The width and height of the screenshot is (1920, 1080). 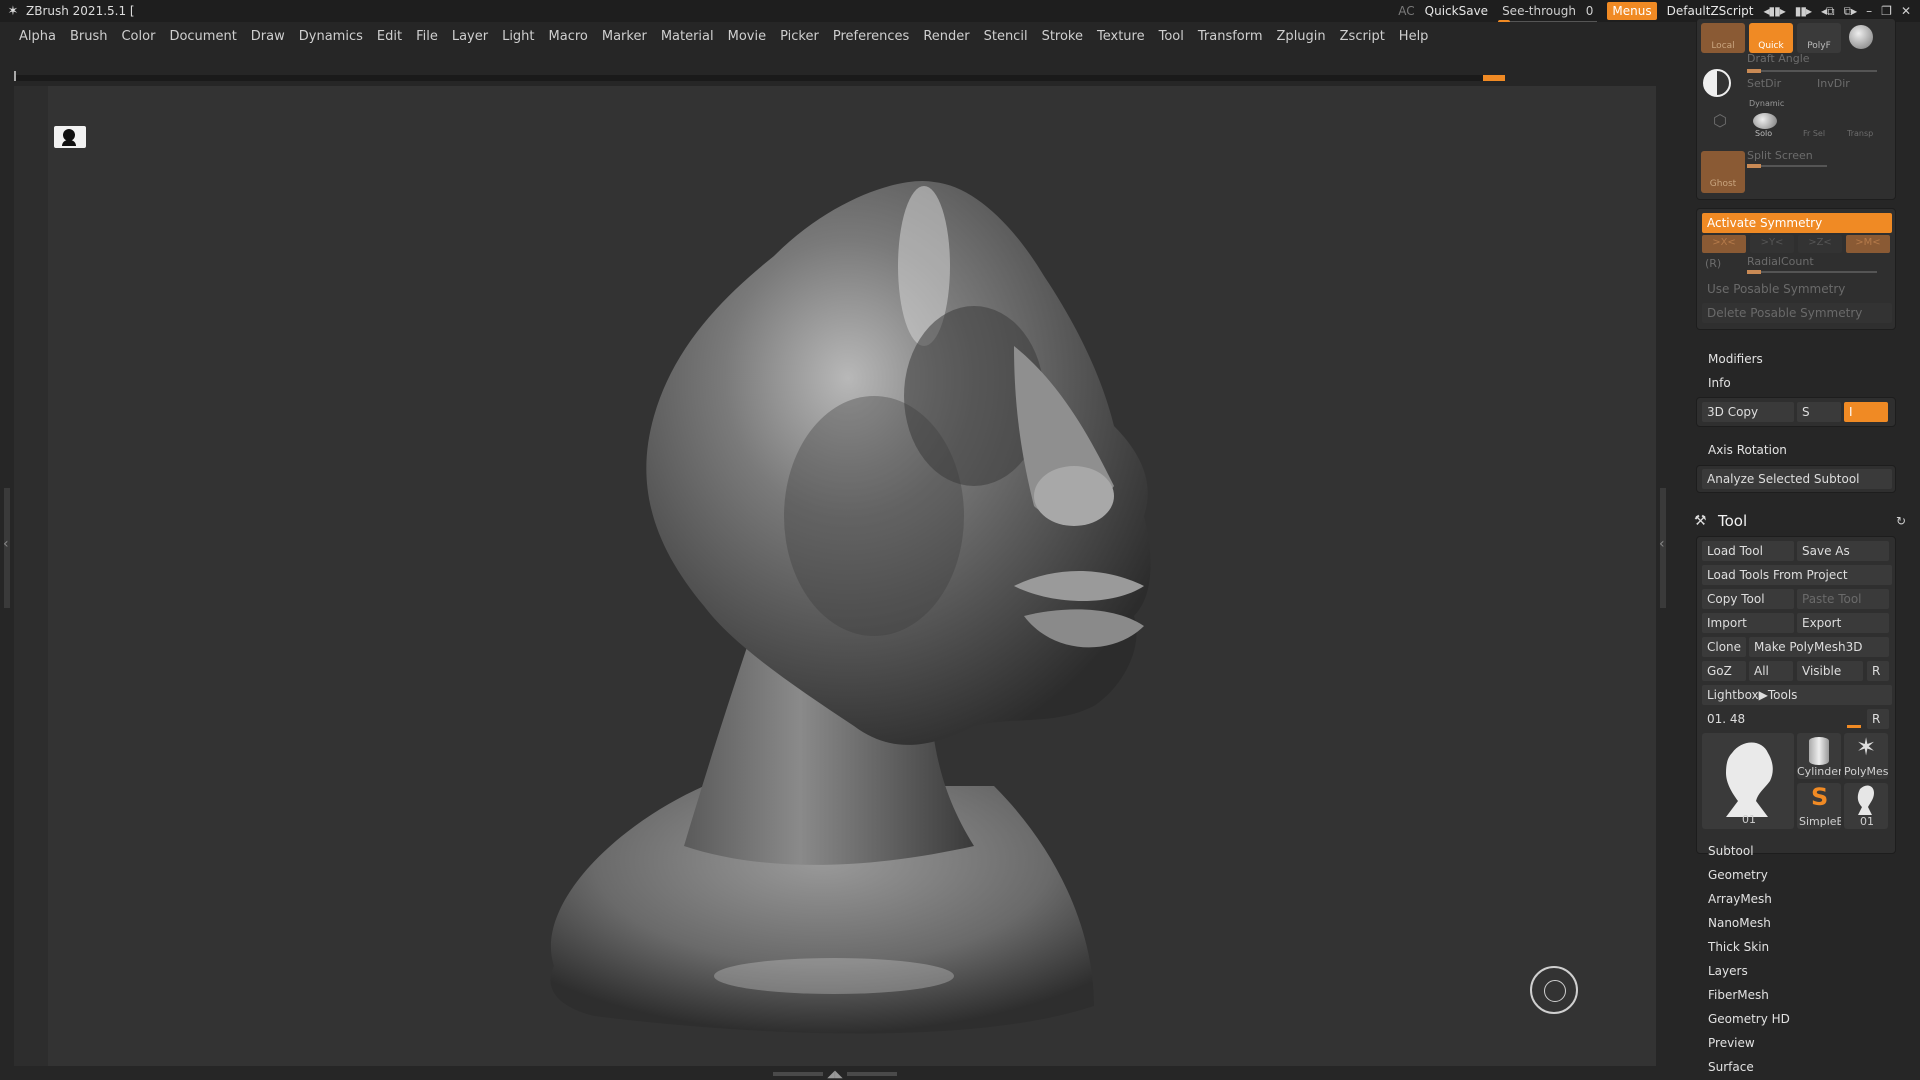 I want to click on tool-thumb-cylinder: Cylinder, so click(x=1819, y=756).